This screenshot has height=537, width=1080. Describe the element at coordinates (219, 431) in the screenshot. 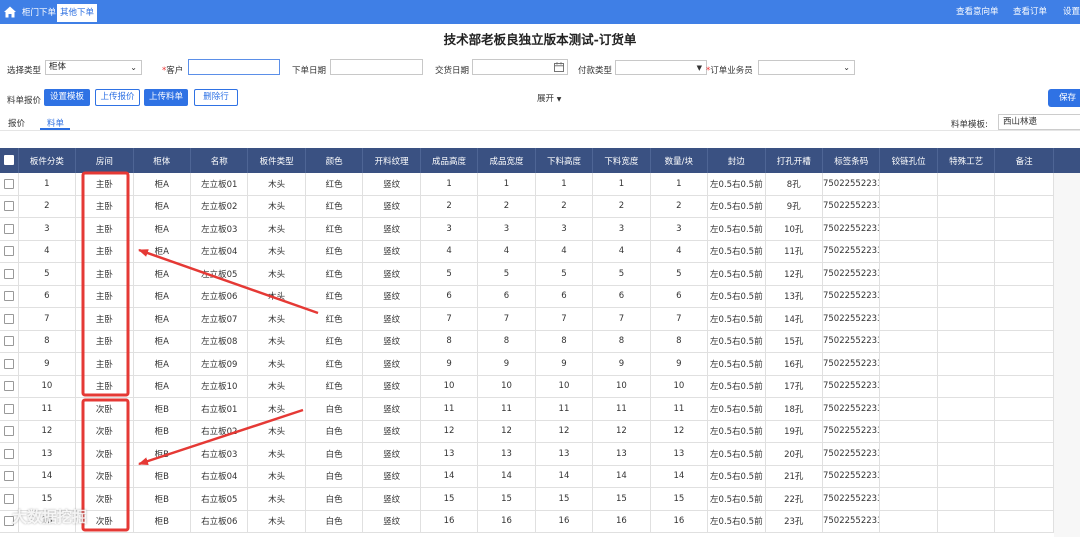

I see `table-cell: 右立板02` at that location.